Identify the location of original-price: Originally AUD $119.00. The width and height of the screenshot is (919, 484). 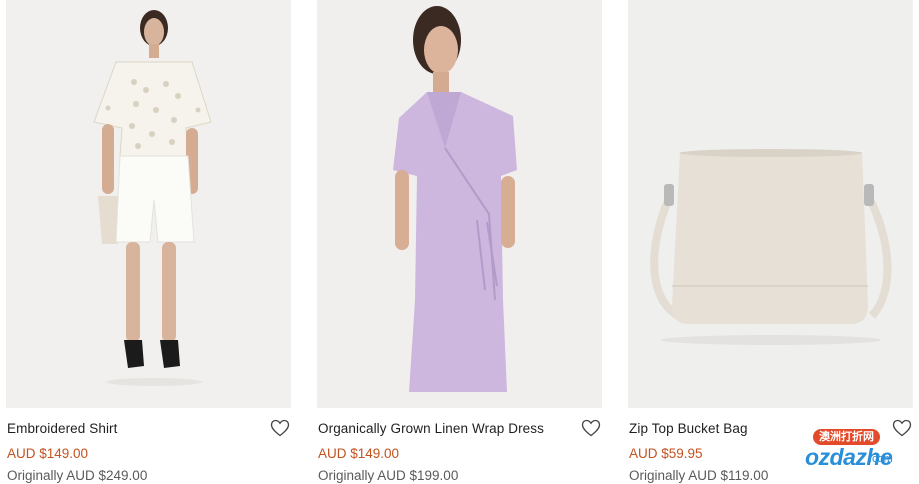
(699, 475).